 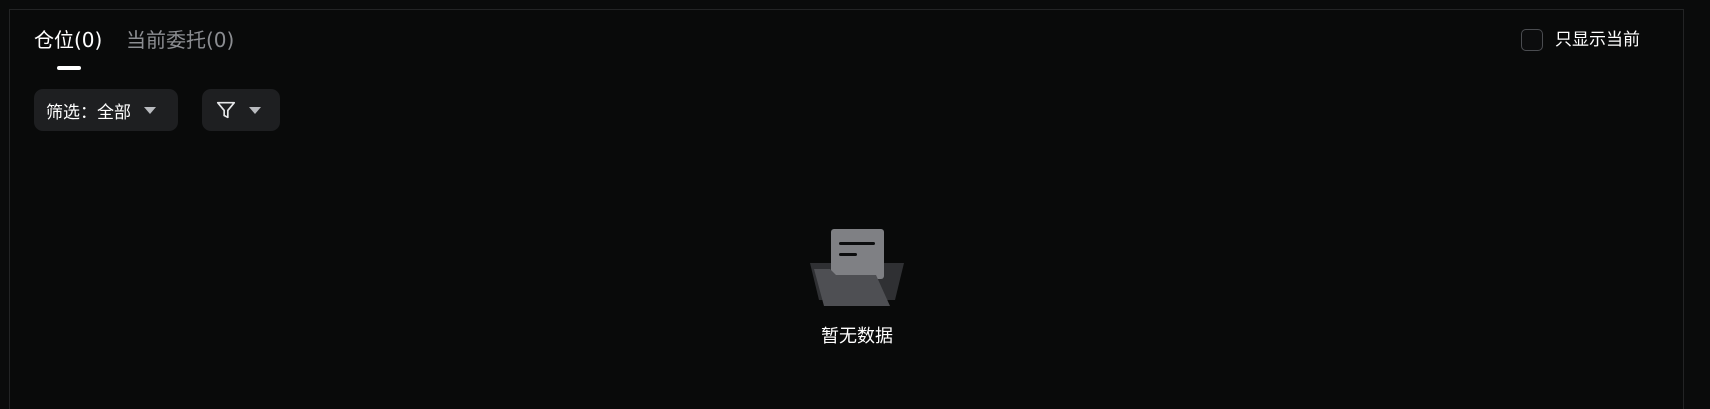 What do you see at coordinates (241, 110) in the screenshot?
I see `type-filter-dropdown` at bounding box center [241, 110].